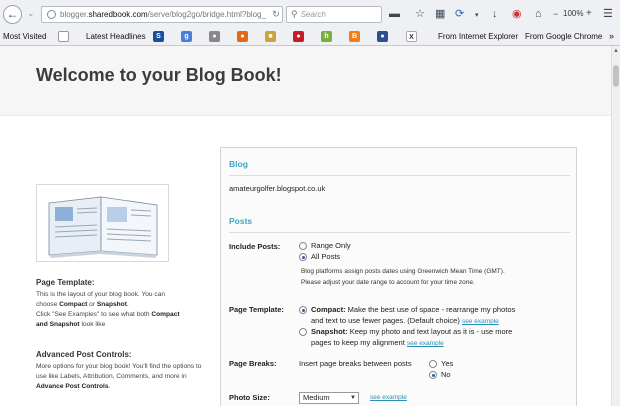  Describe the element at coordinates (270, 36) in the screenshot. I see `bookmark-folder-icon: ■` at that location.